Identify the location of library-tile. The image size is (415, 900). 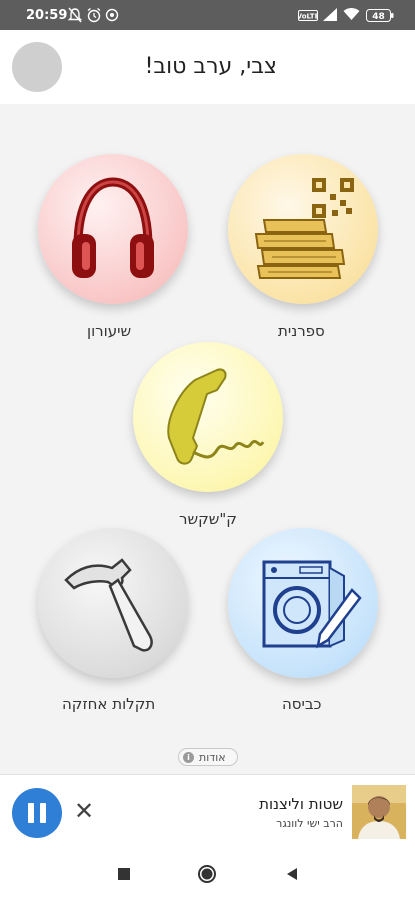
(303, 229).